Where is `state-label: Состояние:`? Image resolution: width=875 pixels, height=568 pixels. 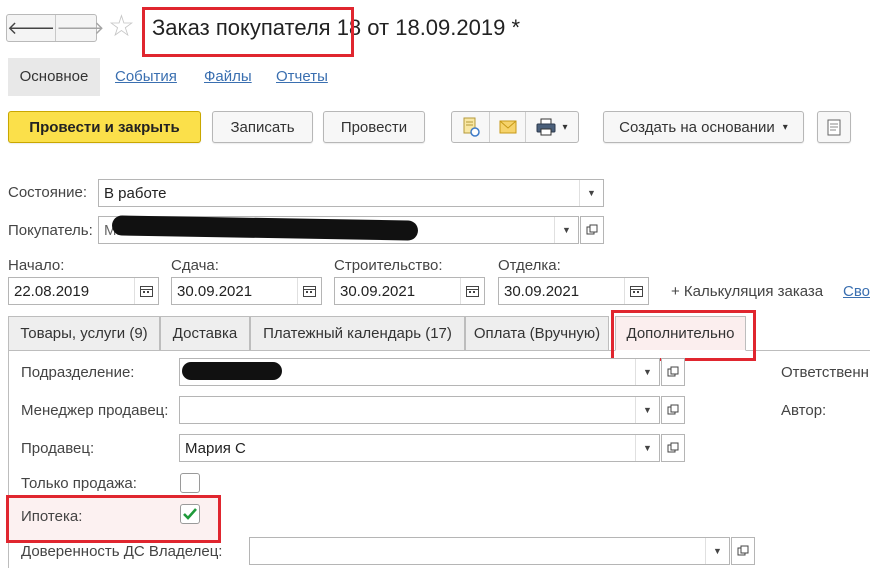
state-label: Состояние: is located at coordinates (48, 192).